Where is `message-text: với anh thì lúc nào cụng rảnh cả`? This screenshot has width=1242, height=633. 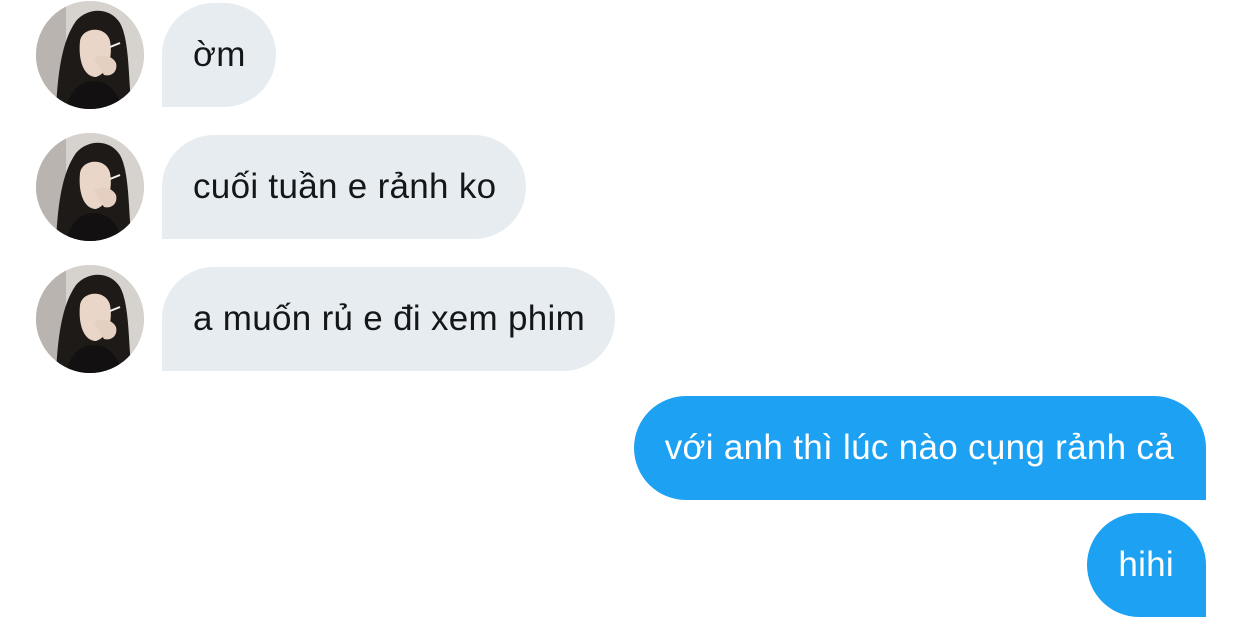 message-text: với anh thì lúc nào cụng rảnh cả is located at coordinates (919, 447).